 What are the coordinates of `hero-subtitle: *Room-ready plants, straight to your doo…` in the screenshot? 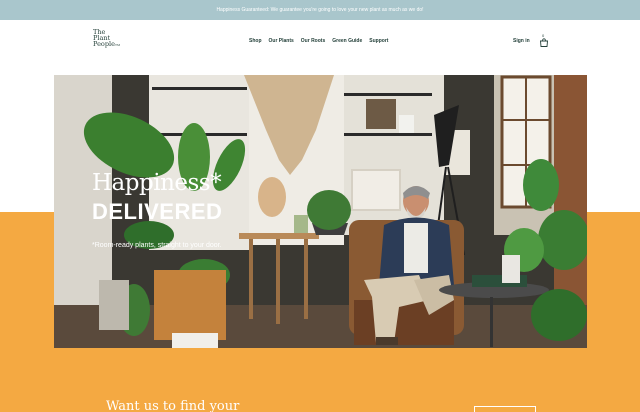 It's located at (157, 245).